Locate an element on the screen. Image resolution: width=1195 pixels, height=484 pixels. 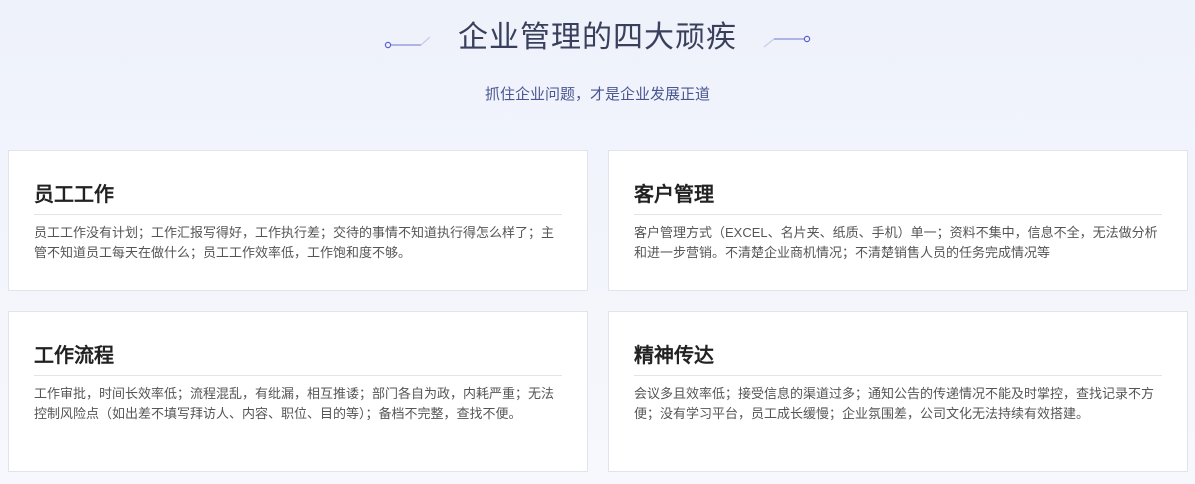
card-title: 员工工作 is located at coordinates (74, 195).